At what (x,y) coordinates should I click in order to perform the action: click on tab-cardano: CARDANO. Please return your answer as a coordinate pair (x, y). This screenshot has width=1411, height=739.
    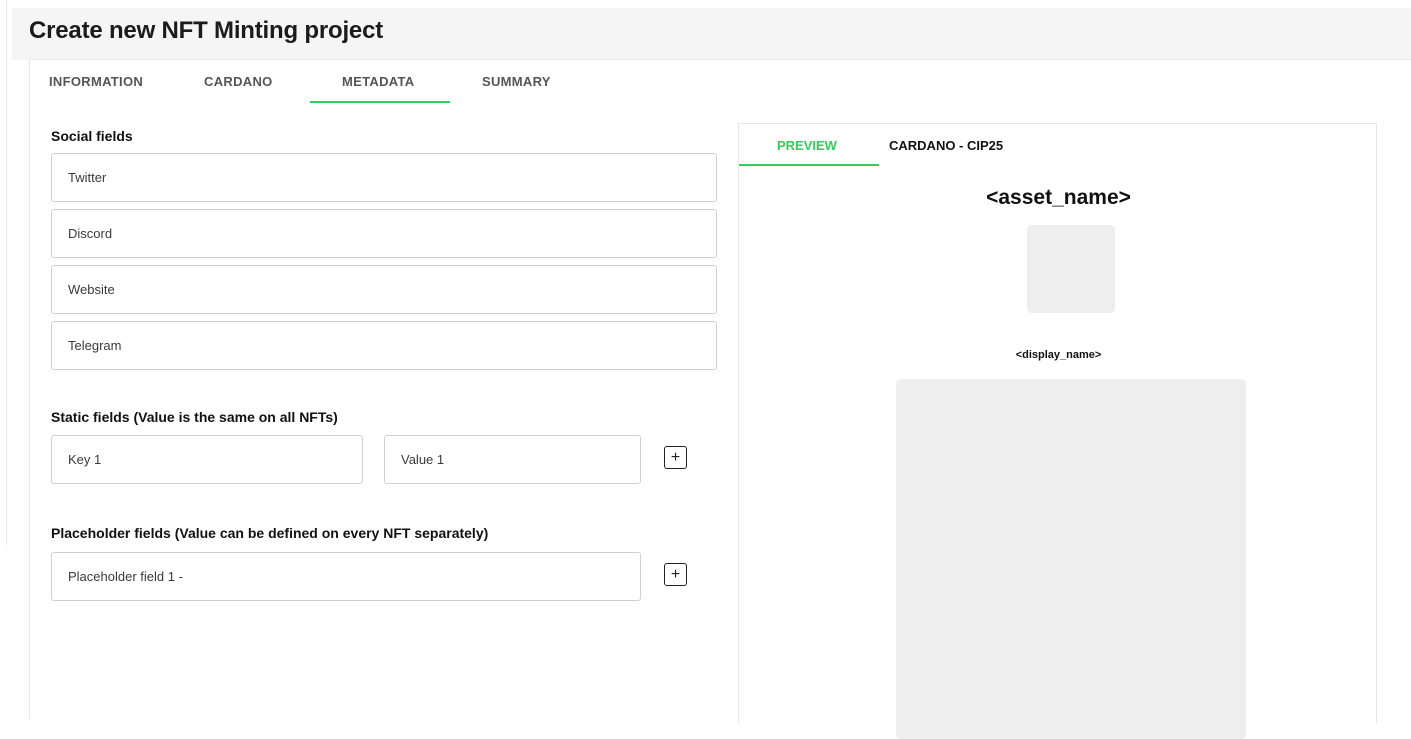
    Looking at the image, I should click on (238, 81).